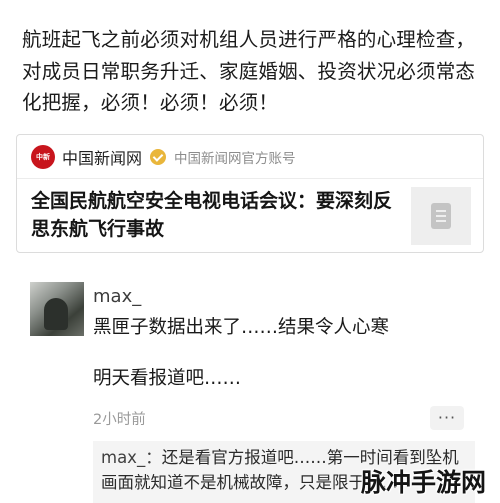 The height and width of the screenshot is (503, 500). Describe the element at coordinates (102, 158) in the screenshot. I see `source-name: 中国新闻网` at that location.